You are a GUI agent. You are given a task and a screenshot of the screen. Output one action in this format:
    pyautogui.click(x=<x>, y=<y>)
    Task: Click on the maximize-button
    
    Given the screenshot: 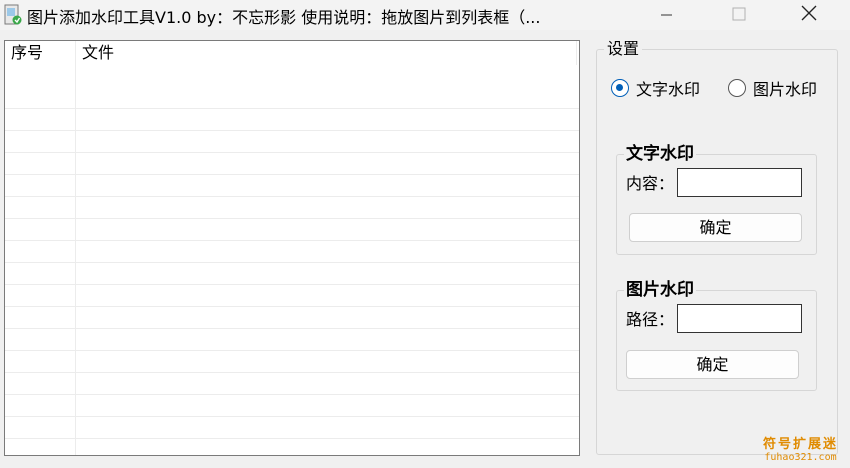 What is the action you would take?
    pyautogui.click(x=739, y=15)
    